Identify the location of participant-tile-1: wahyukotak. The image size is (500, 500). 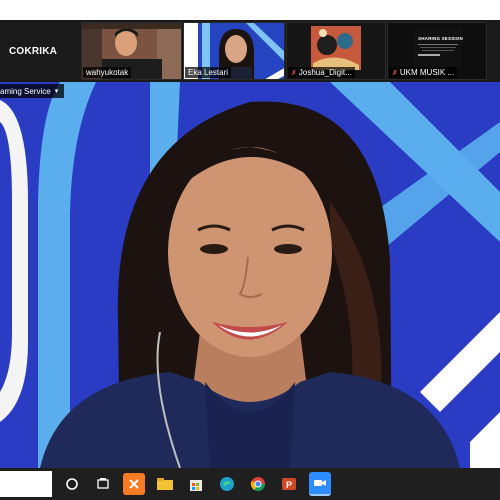
(131, 51).